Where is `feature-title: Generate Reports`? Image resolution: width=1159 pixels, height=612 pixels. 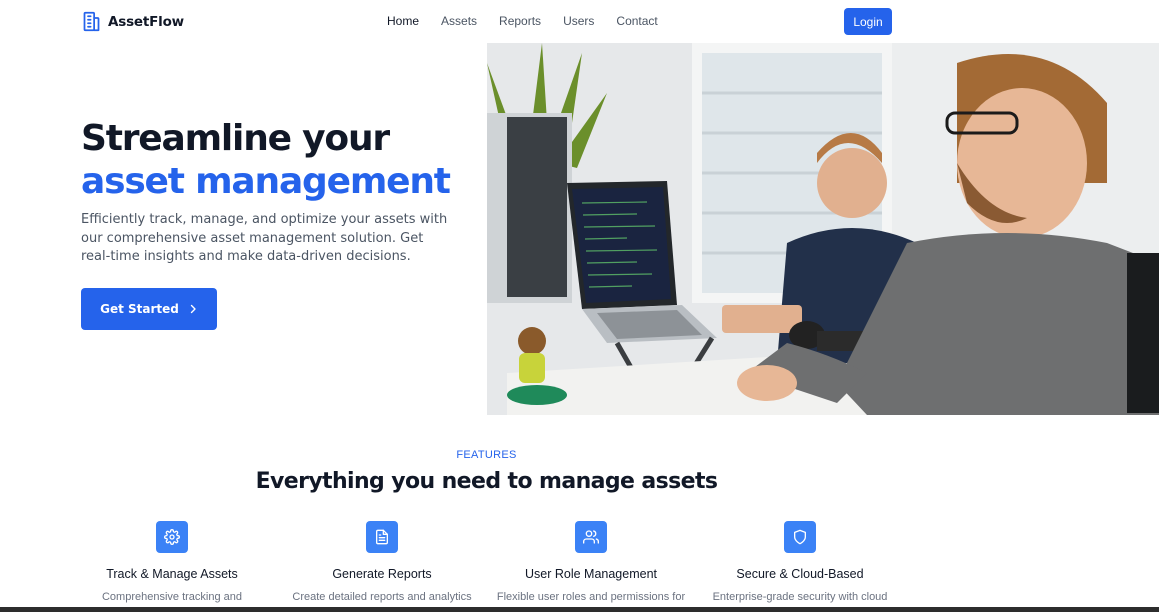
feature-title: Generate Reports is located at coordinates (382, 574).